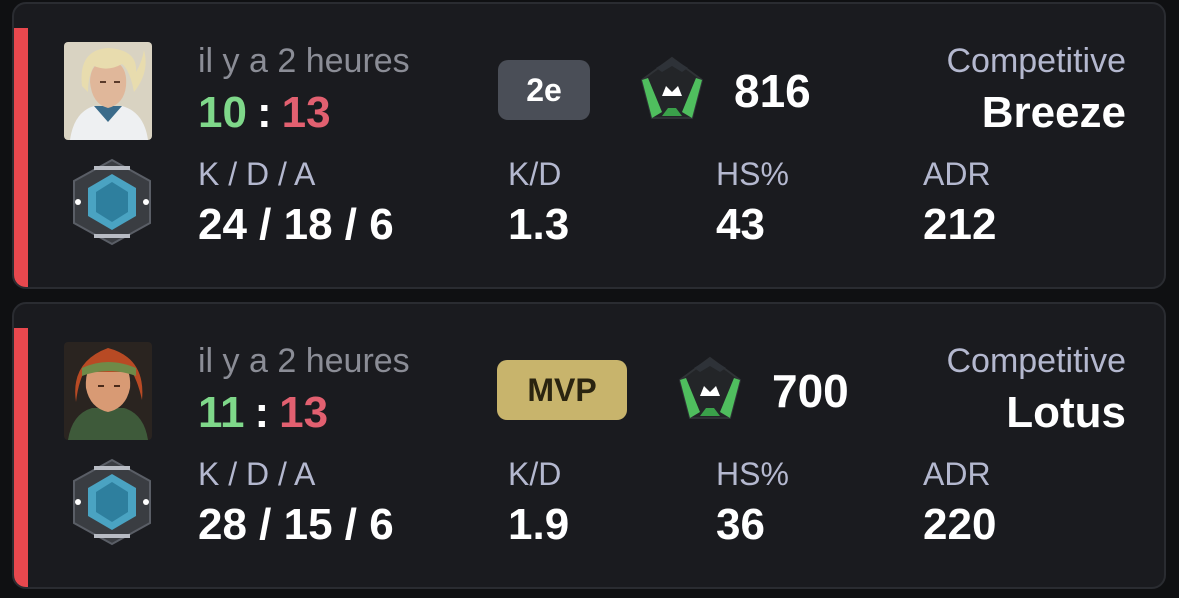  Describe the element at coordinates (544, 90) in the screenshot. I see `placement-badge: 2e` at that location.